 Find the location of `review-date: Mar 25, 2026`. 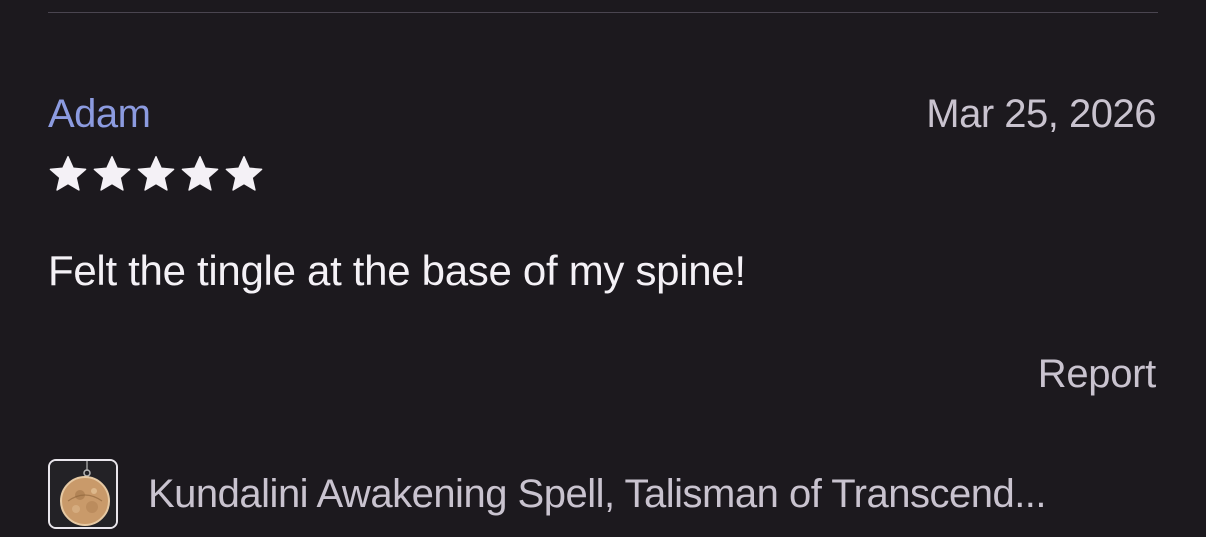

review-date: Mar 25, 2026 is located at coordinates (1041, 114).